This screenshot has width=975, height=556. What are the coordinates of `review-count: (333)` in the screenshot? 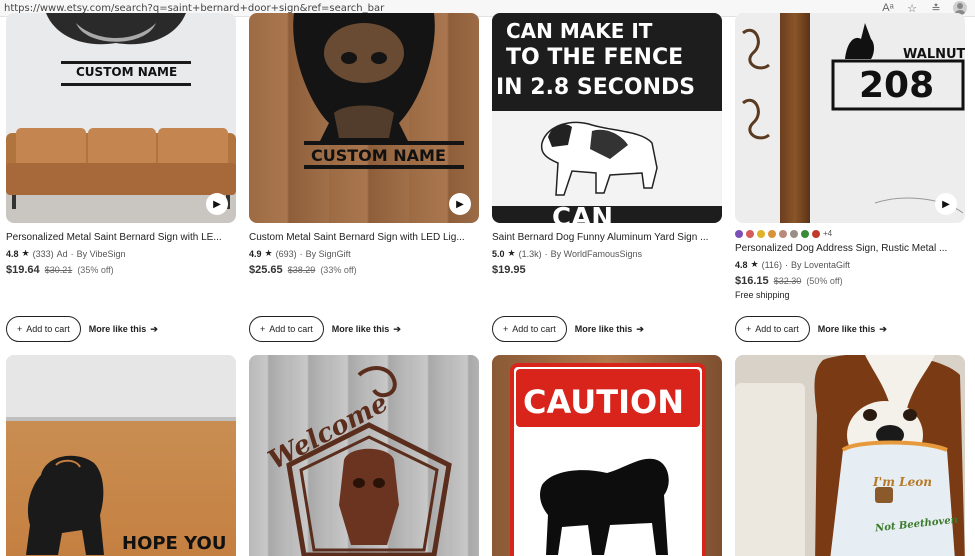 It's located at (43, 253).